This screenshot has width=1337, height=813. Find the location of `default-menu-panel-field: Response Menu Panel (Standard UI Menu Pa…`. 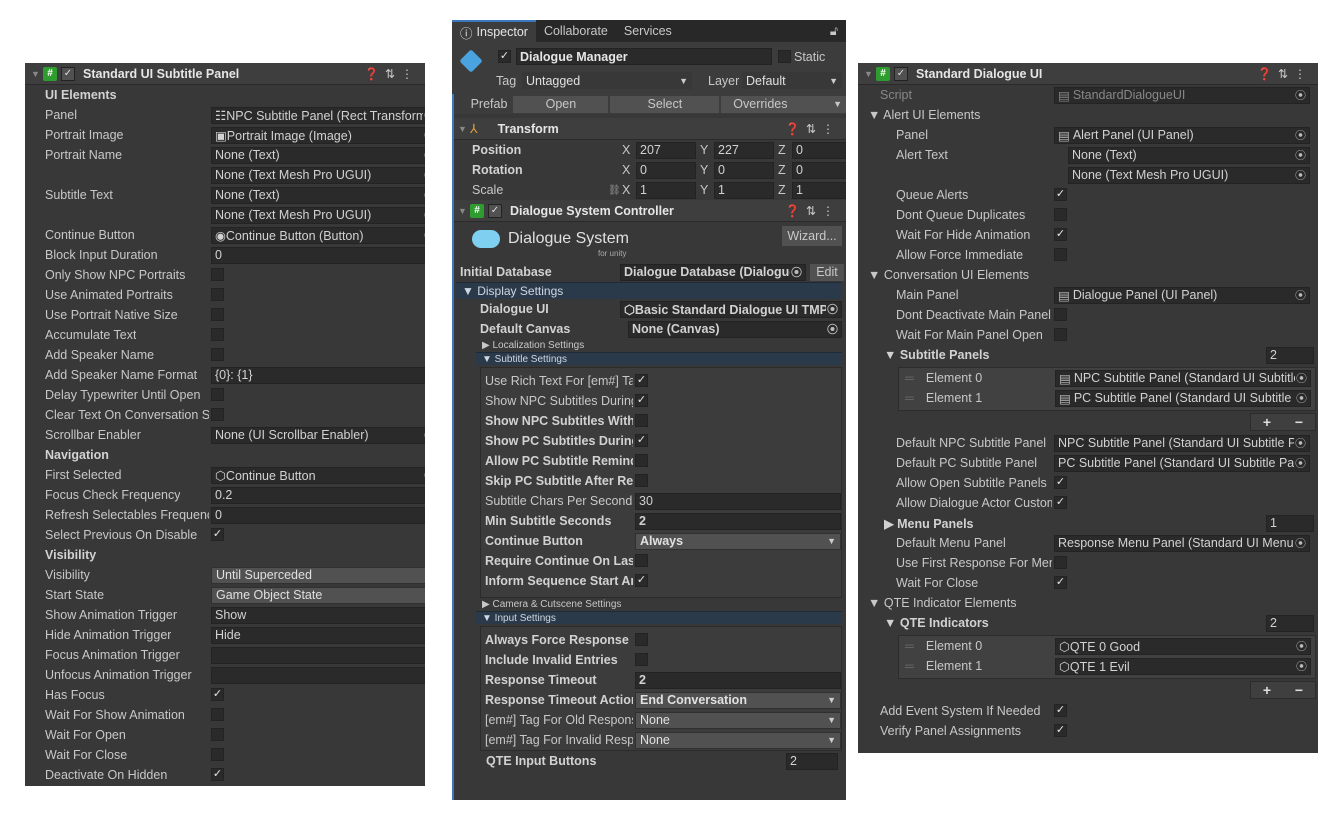

default-menu-panel-field: Response Menu Panel (Standard UI Menu Pa… is located at coordinates (1182, 543).